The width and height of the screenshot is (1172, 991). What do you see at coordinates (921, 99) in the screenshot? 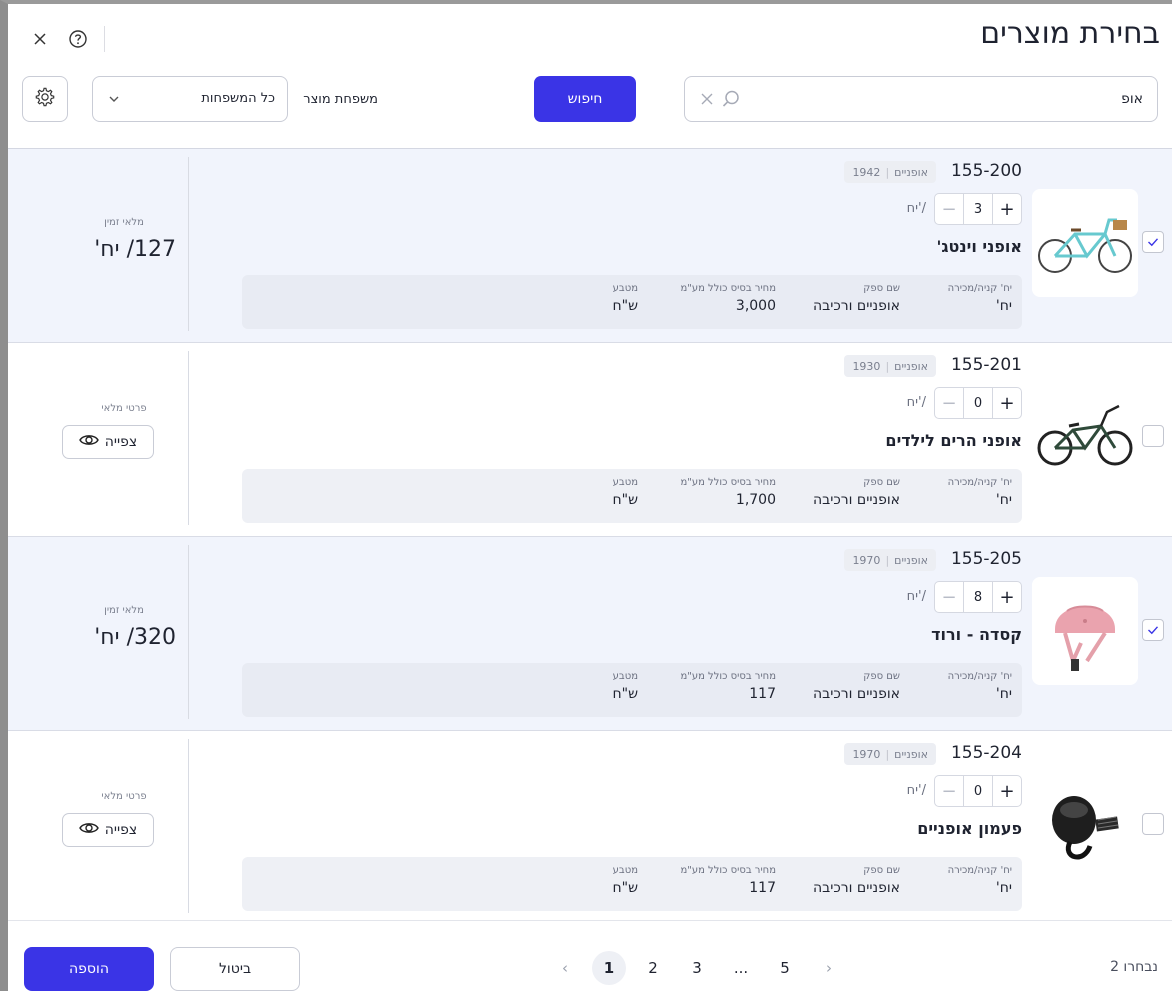
I see `search-input: אופ` at bounding box center [921, 99].